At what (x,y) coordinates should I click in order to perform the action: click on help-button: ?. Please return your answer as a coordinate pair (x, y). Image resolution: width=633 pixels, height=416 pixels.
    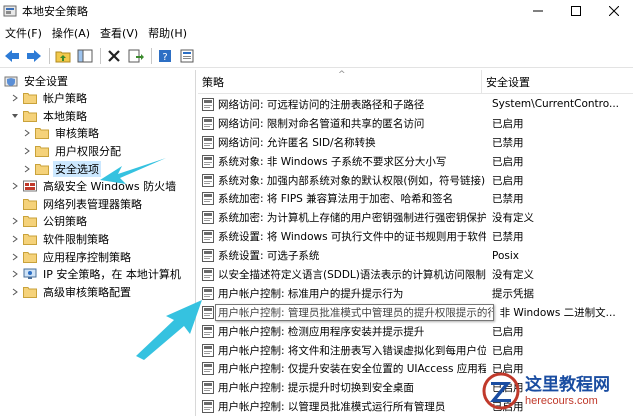
    Looking at the image, I should click on (165, 56).